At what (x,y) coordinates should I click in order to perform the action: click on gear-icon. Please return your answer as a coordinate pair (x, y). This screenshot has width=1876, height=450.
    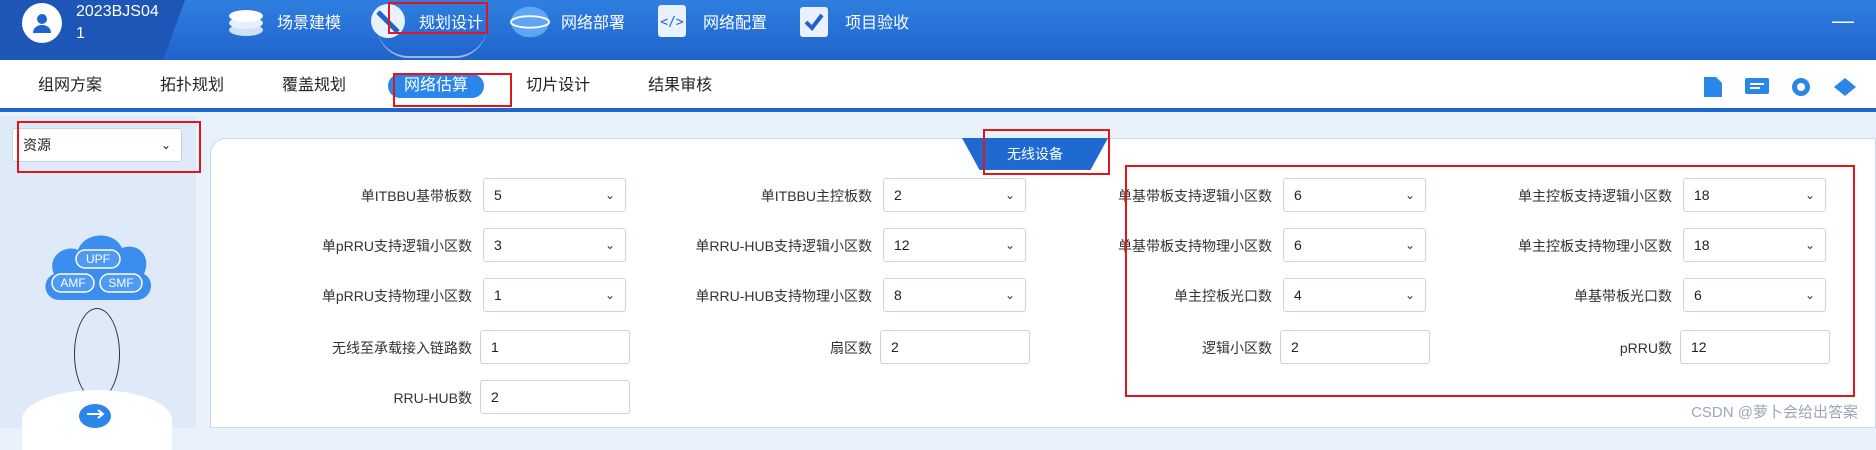
    Looking at the image, I should click on (1801, 87).